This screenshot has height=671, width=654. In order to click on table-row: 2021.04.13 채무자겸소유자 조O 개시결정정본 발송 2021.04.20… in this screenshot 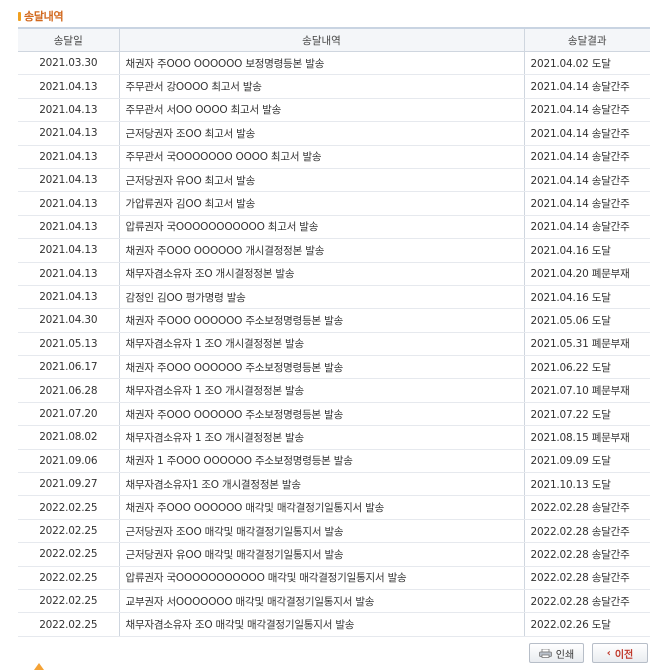, I will do `click(334, 274)`.